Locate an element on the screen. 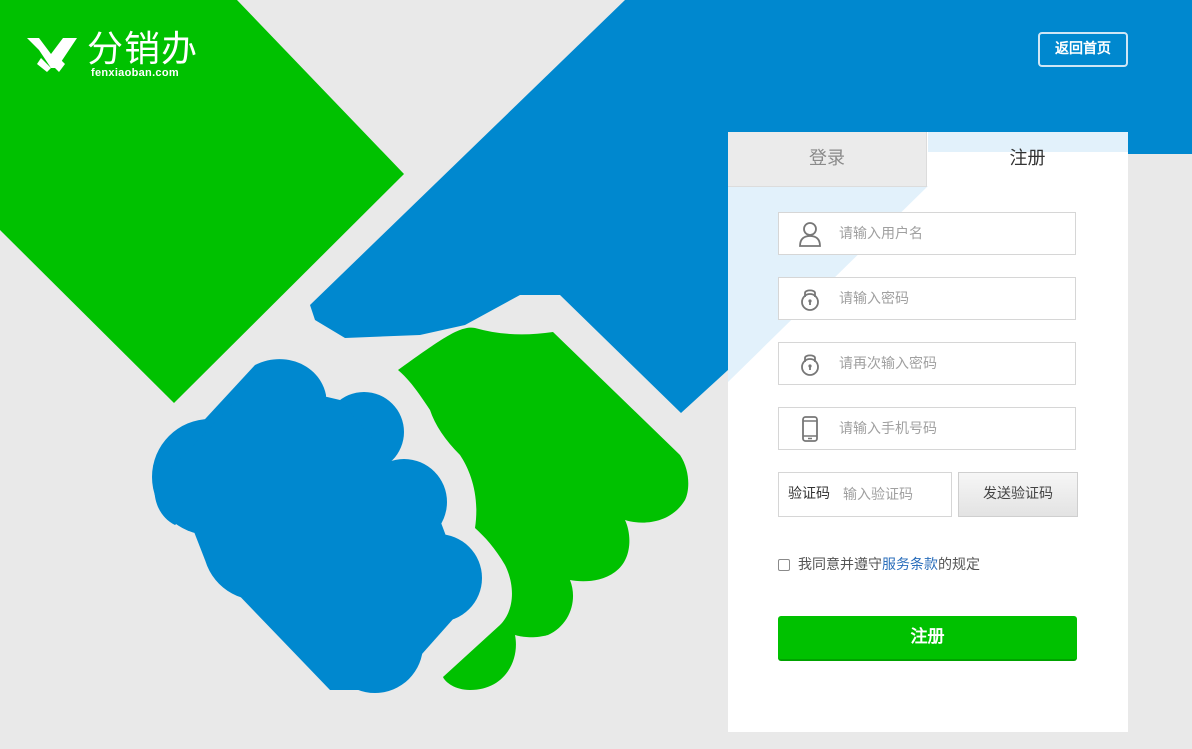 This screenshot has height=749, width=1192. password-confirm-field is located at coordinates (927, 363).